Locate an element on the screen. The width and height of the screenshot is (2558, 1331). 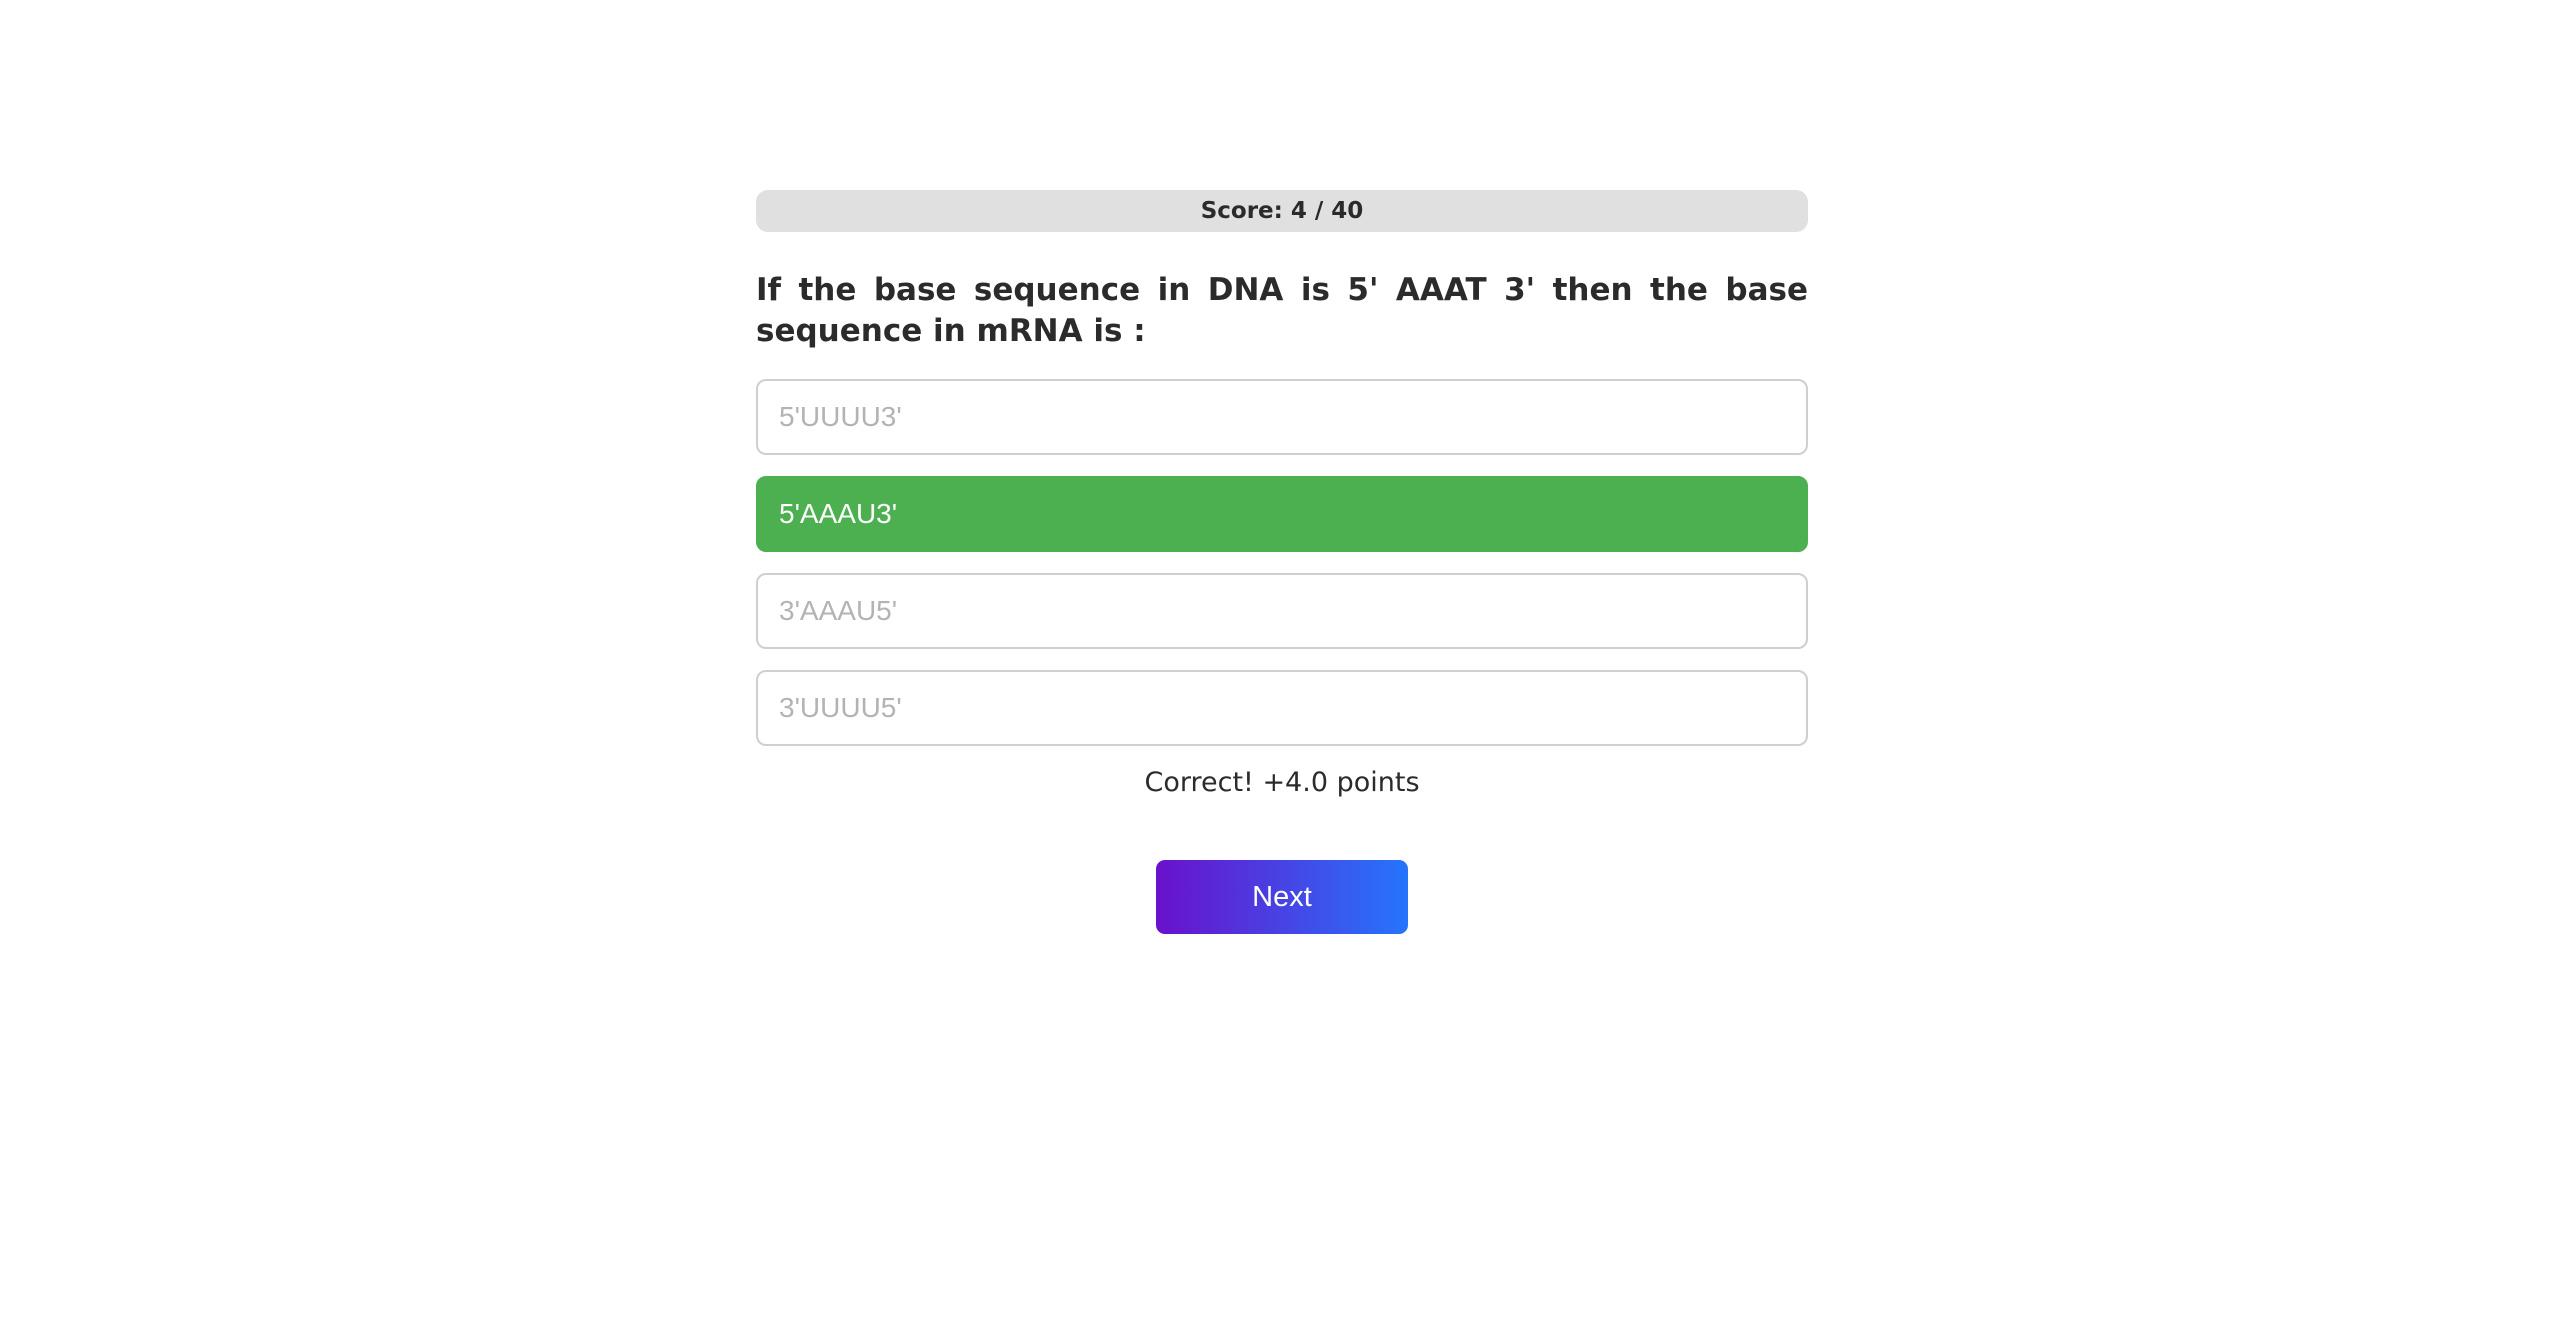
options-list: 5'UUUU3' 5'AAAU3' 3'AAAU5' 3'UUUU5' is located at coordinates (1282, 562).